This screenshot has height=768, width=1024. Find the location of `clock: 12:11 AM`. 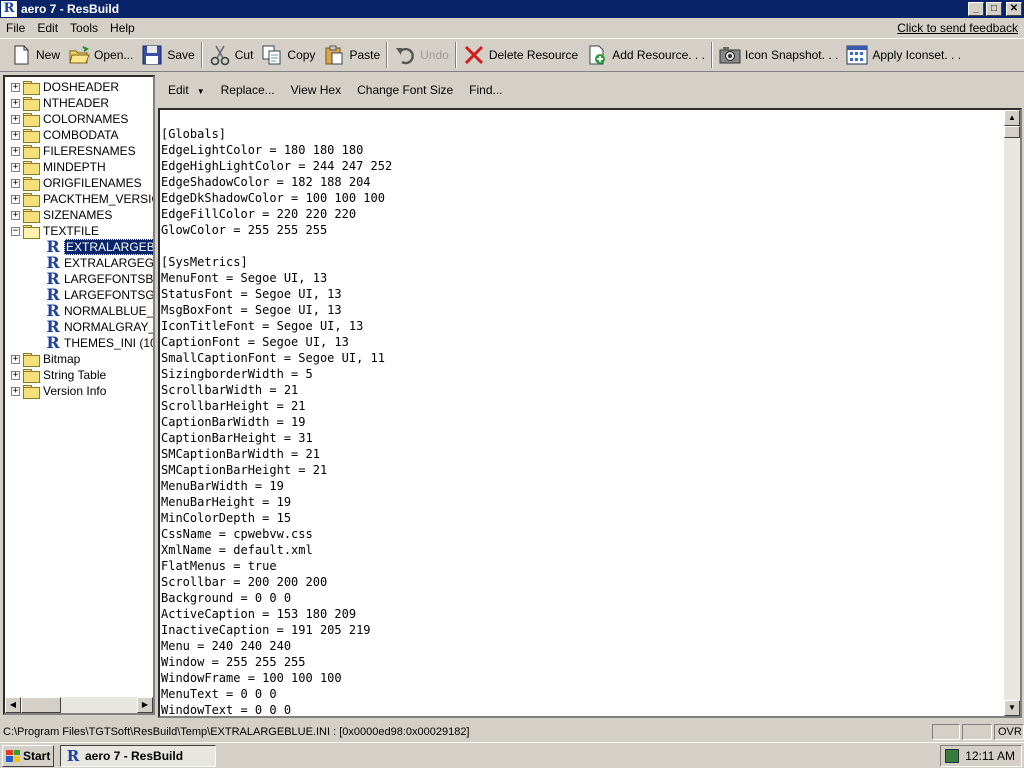

clock: 12:11 AM is located at coordinates (990, 756).